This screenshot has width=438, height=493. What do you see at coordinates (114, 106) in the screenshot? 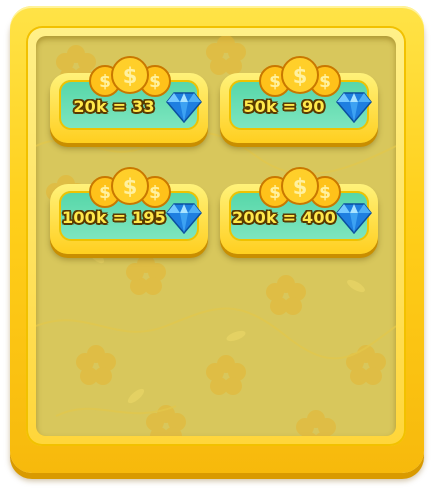
I see `offer-price-label: 20k = 33` at bounding box center [114, 106].